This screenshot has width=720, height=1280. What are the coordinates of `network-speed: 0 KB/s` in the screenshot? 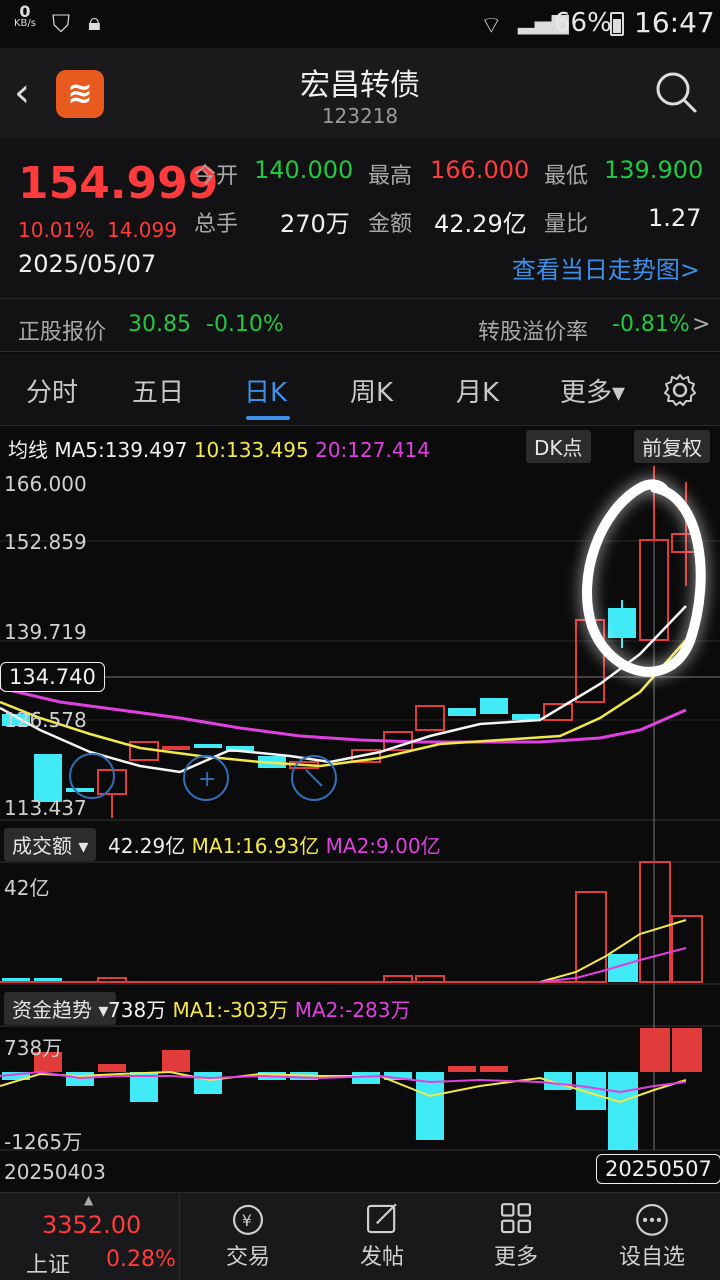 It's located at (25, 16).